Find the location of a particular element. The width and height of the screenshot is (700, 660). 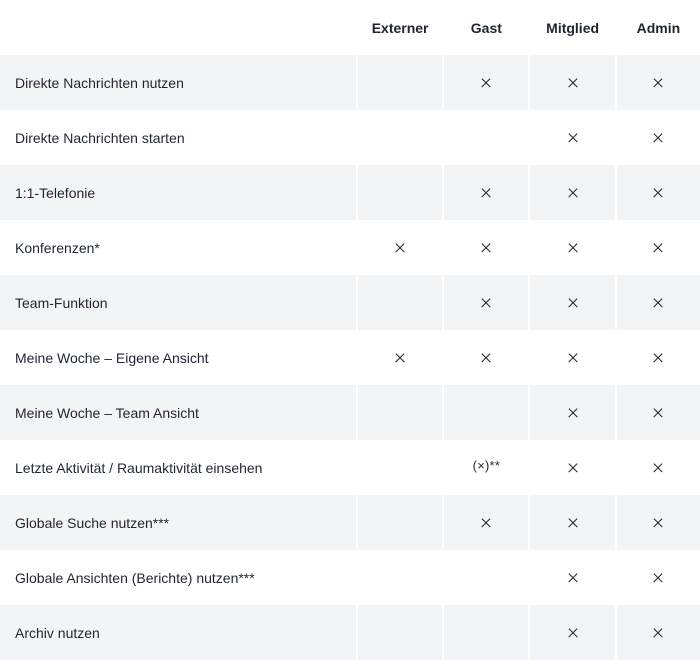

table-row: Direkte Nachrichten nutzen is located at coordinates (350, 82).